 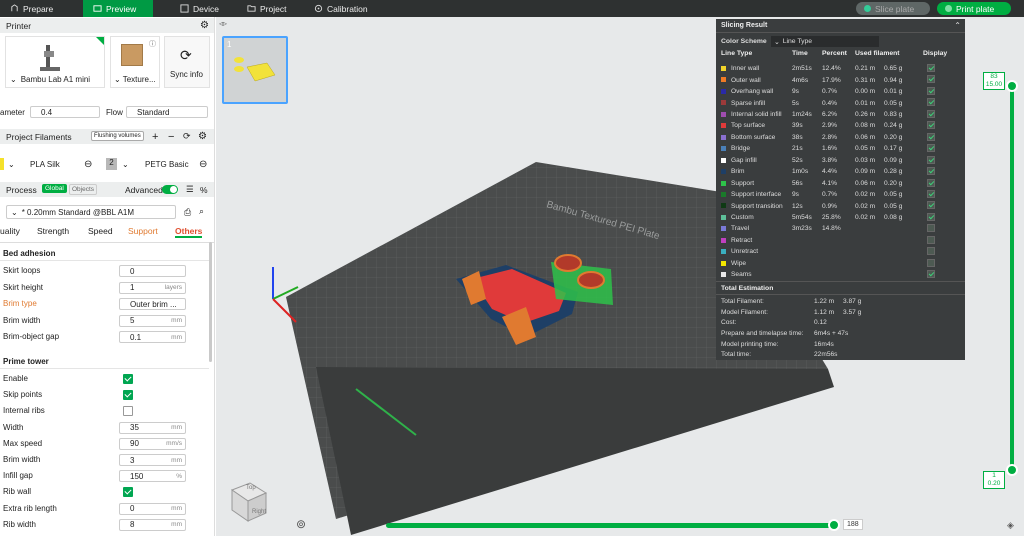 I want to click on printer-card: ⌄ Bambu Lab A1 mini, so click(x=55, y=62).